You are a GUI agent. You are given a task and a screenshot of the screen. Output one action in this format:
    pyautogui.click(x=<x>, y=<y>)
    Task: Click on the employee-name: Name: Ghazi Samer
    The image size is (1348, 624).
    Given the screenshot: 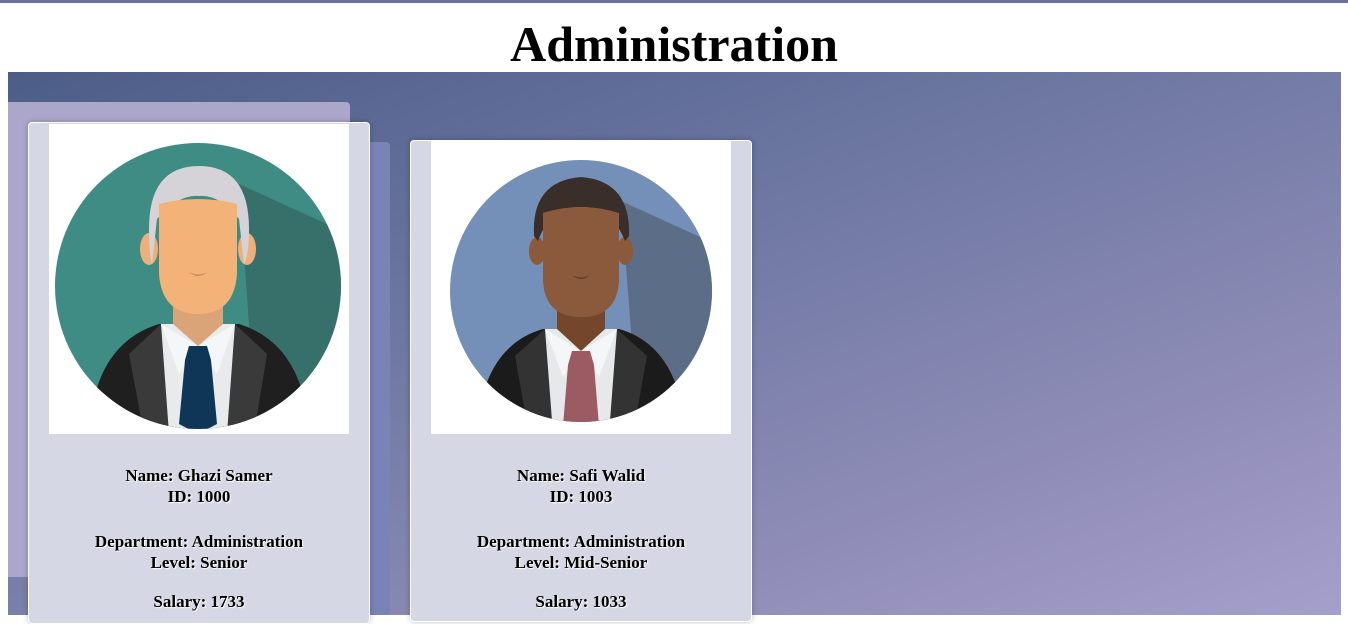 What is the action you would take?
    pyautogui.click(x=199, y=475)
    